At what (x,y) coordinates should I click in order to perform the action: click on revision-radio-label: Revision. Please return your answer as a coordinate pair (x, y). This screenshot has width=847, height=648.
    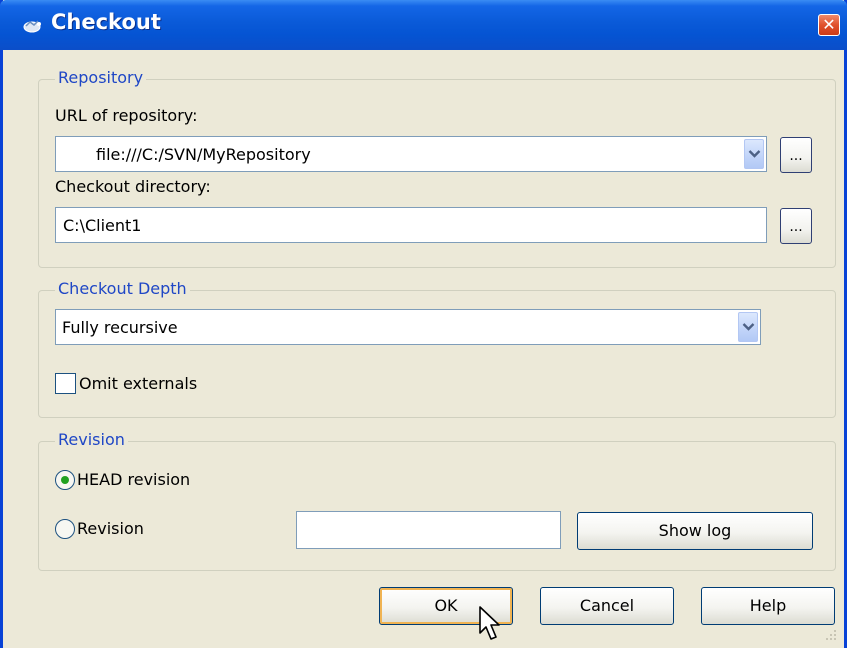
    Looking at the image, I should click on (110, 528).